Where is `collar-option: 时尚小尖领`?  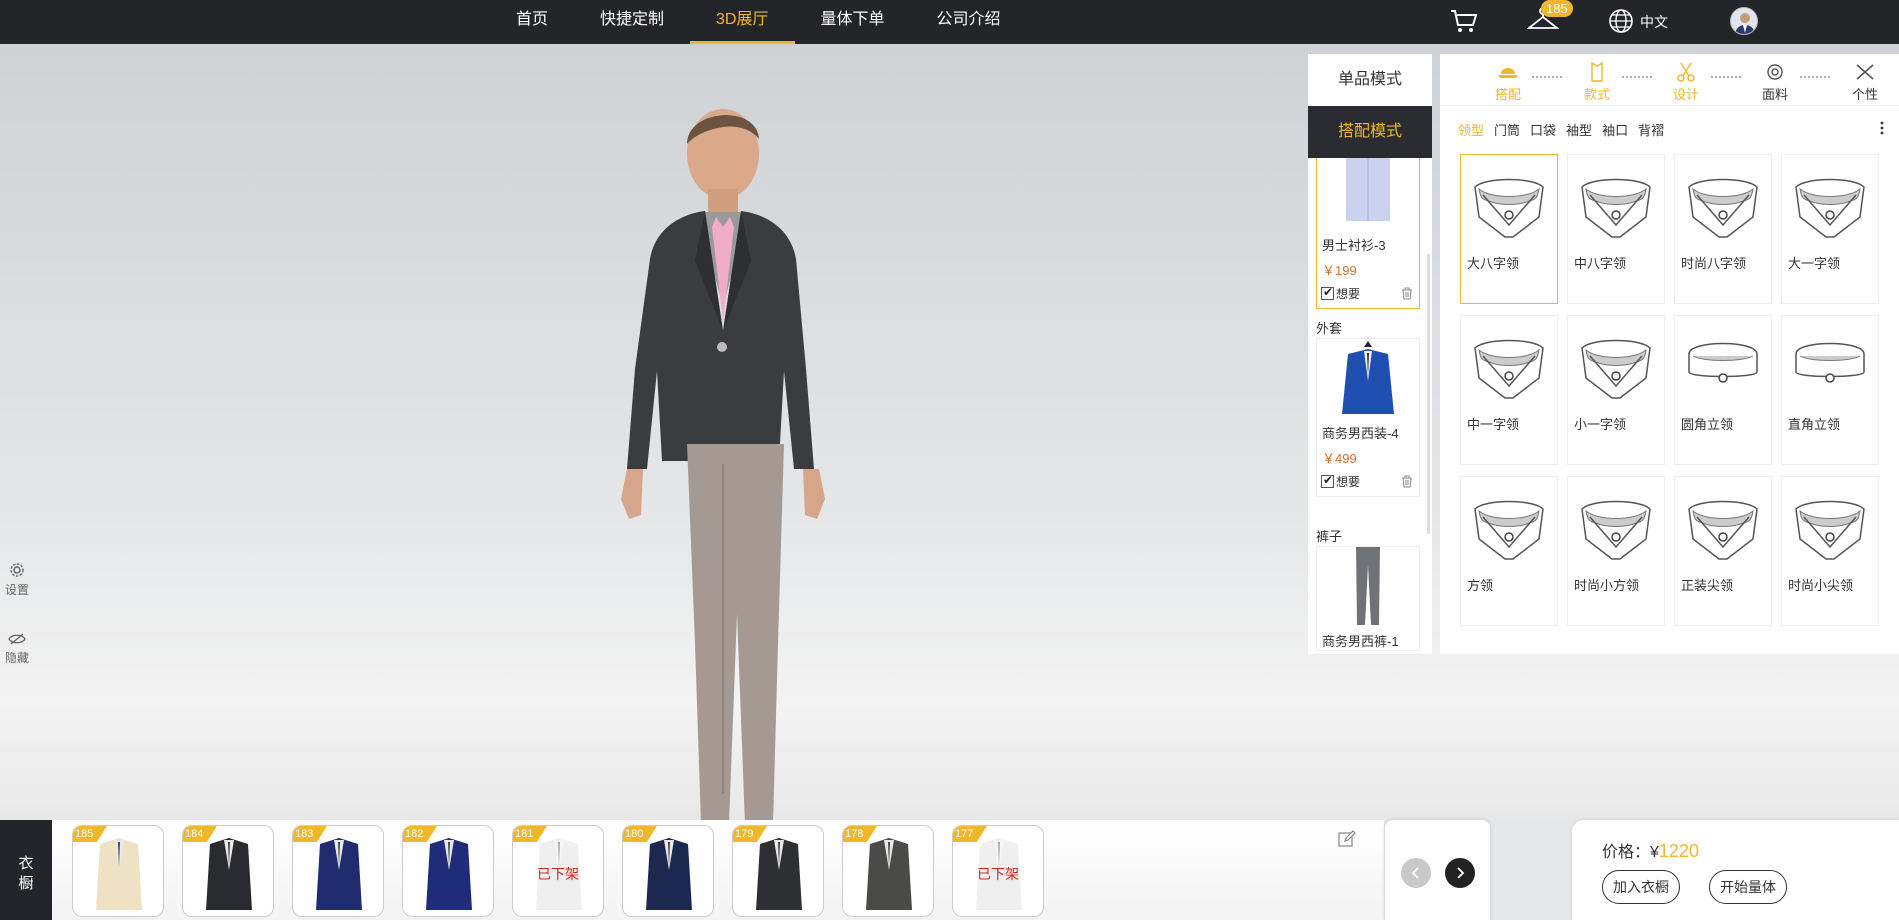
collar-option: 时尚小尖领 is located at coordinates (1830, 551).